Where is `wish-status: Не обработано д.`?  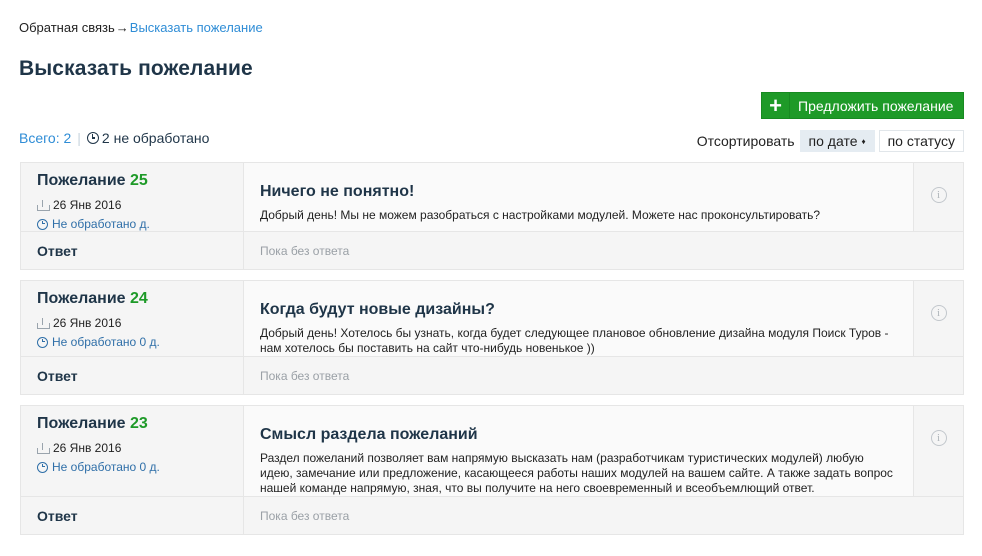 wish-status: Не обработано д. is located at coordinates (140, 224).